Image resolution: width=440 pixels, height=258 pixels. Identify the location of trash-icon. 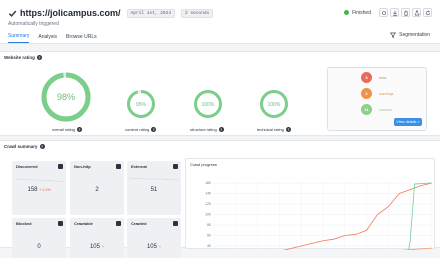
(405, 13).